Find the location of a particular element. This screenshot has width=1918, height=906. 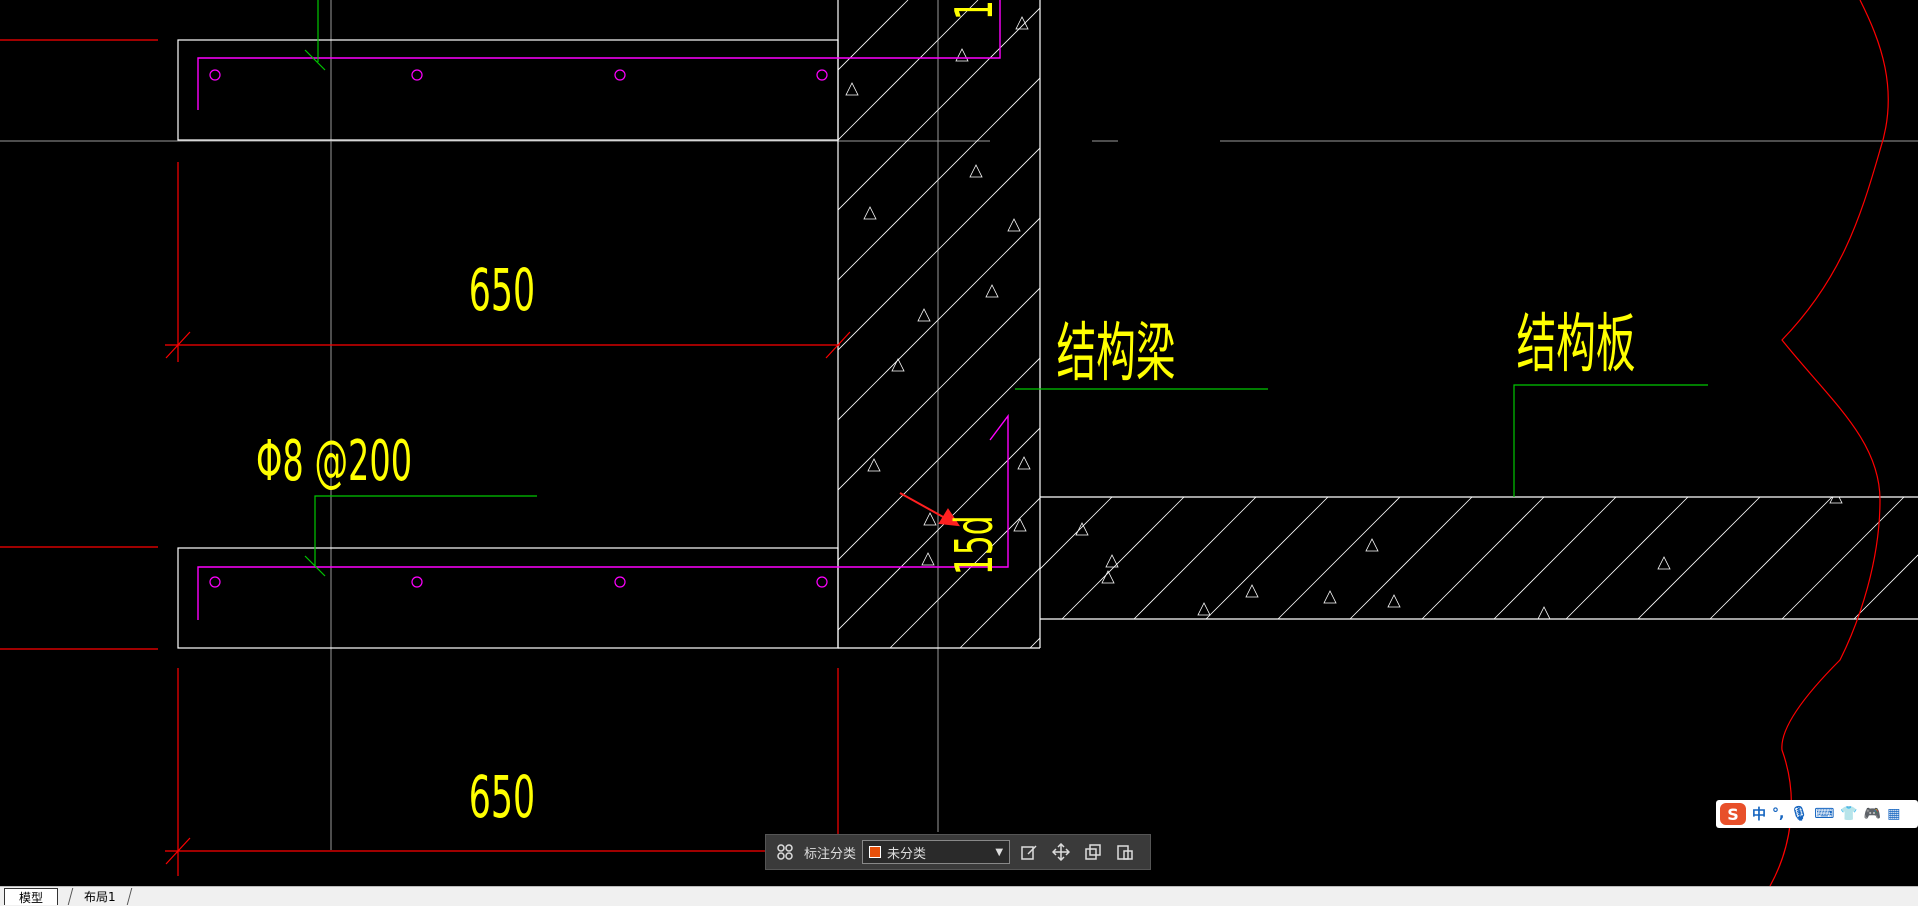

move-icon is located at coordinates (1061, 852).